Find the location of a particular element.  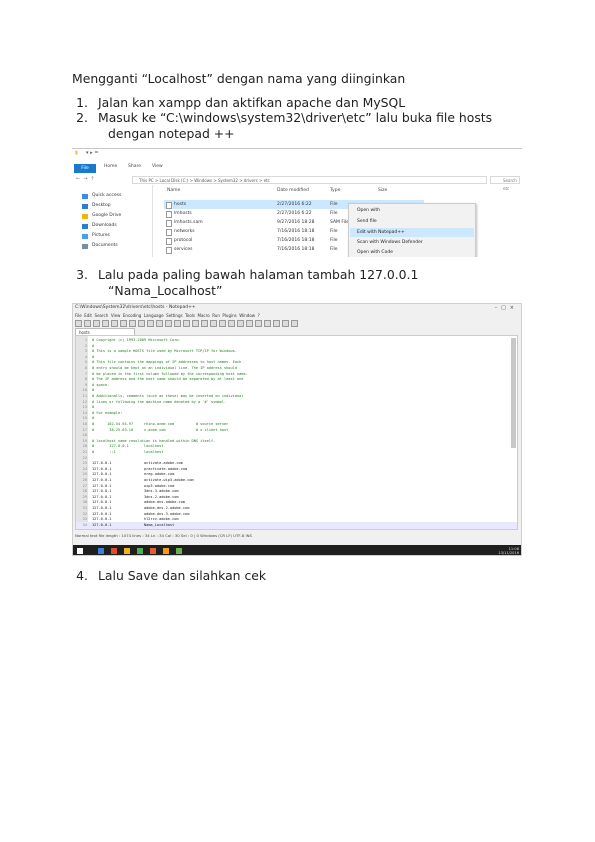

column-date: Date modified is located at coordinates (293, 190).